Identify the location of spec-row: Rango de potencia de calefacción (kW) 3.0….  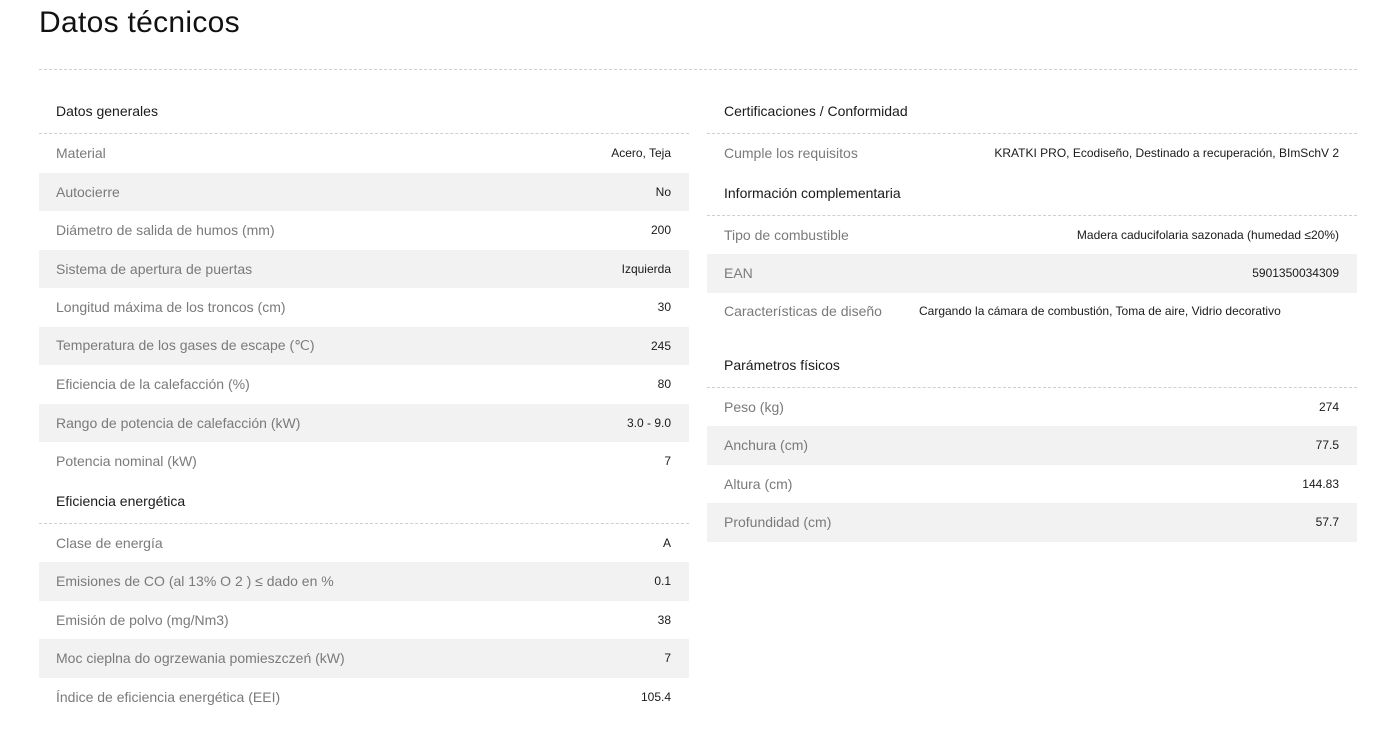
(364, 422).